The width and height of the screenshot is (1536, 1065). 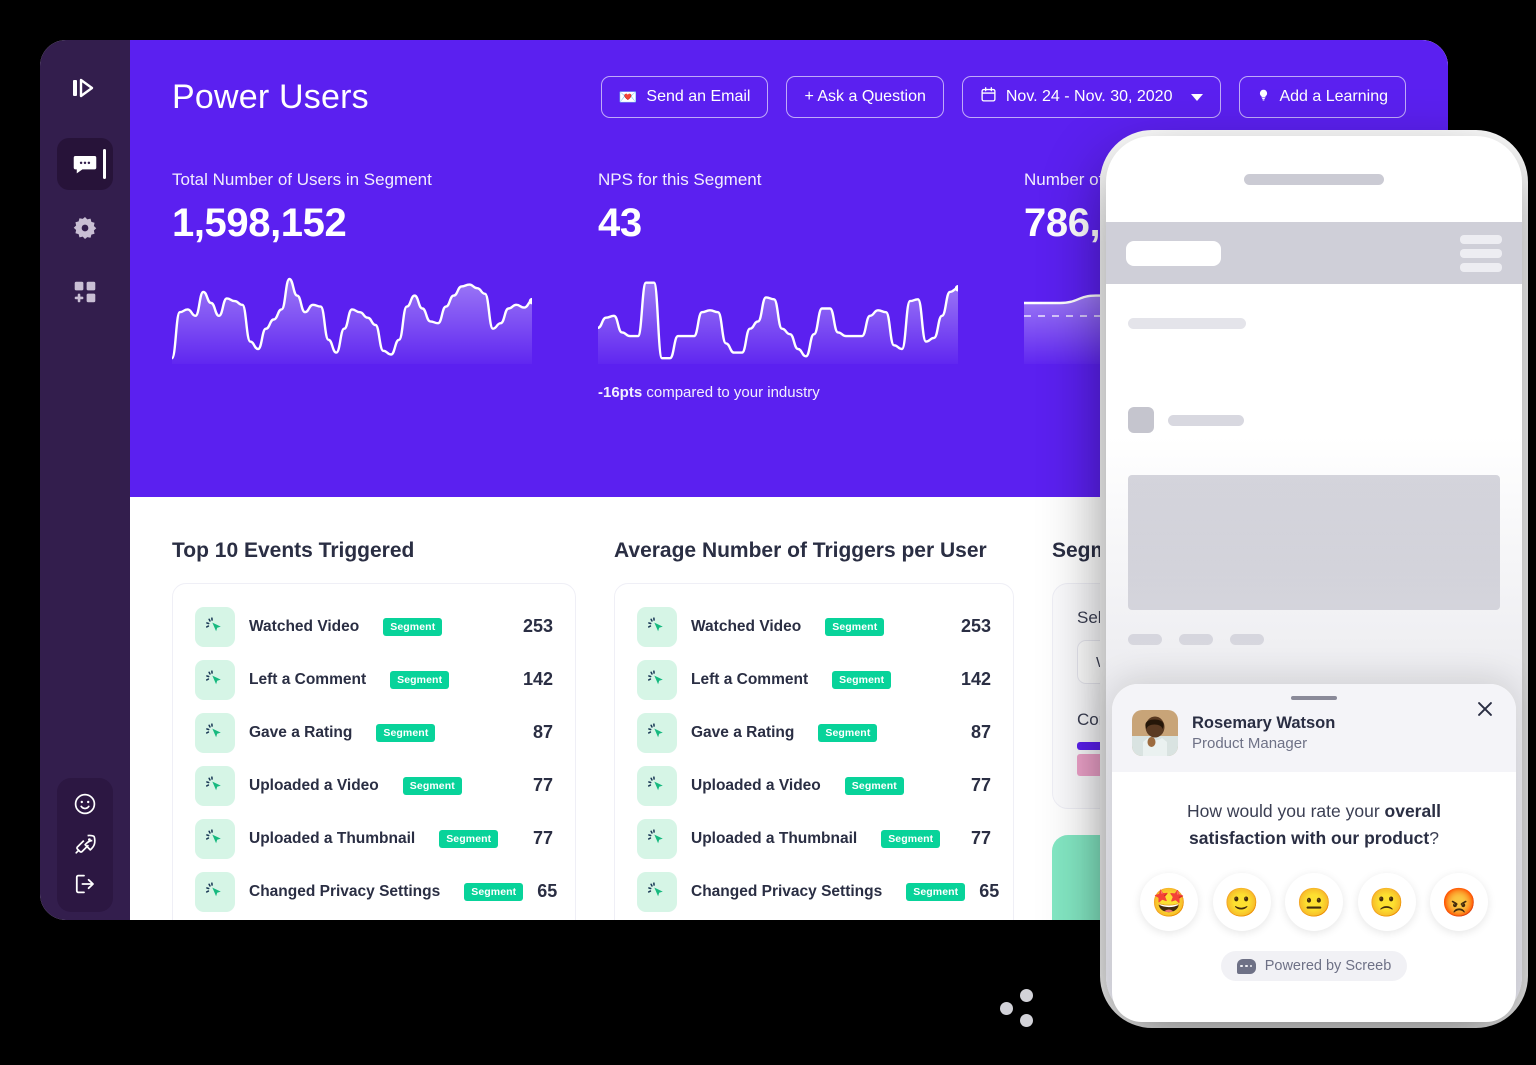 I want to click on phone-chip-row, so click(x=1314, y=639).